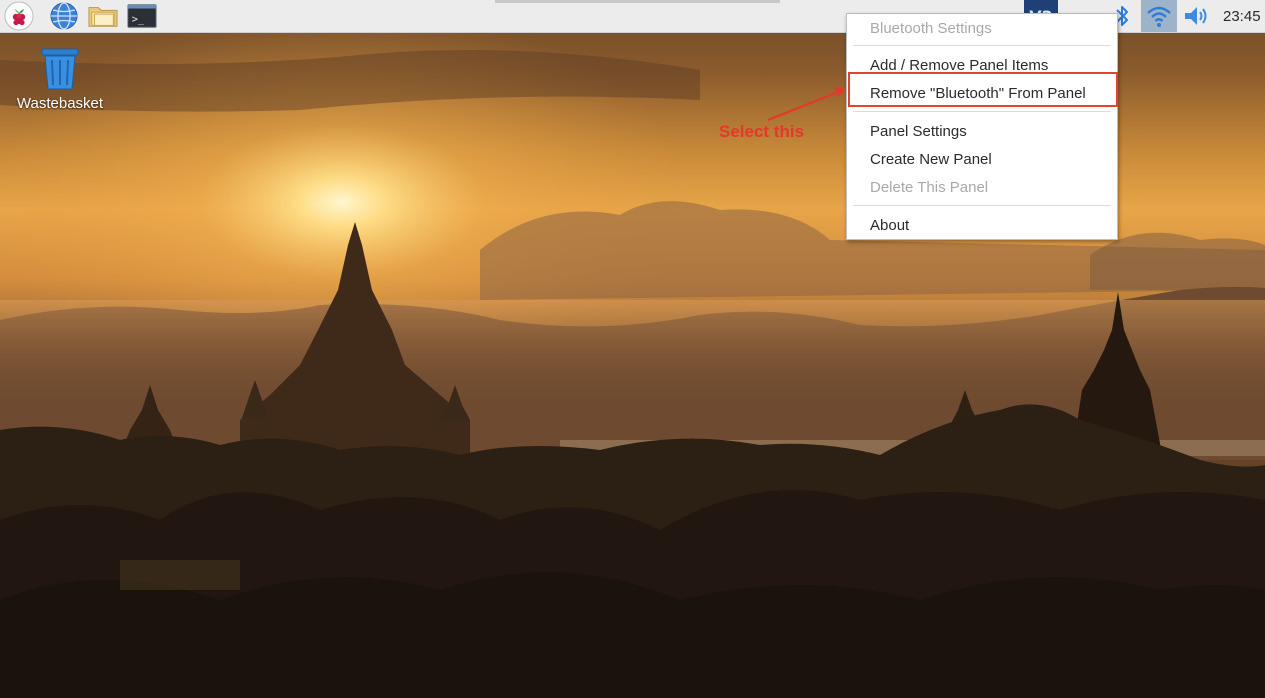  I want to click on menu-item-create-new-panel: Create New Panel, so click(982, 160).